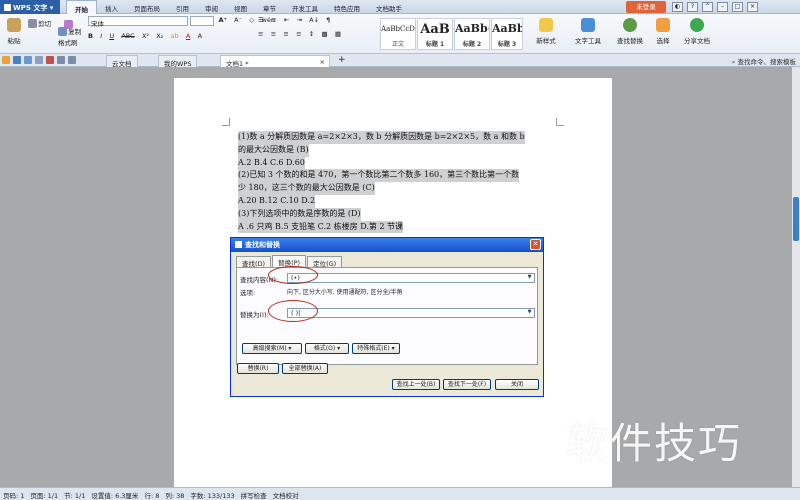 The image size is (800, 500). I want to click on spell-check-toggle: 拼写检查, so click(254, 495).